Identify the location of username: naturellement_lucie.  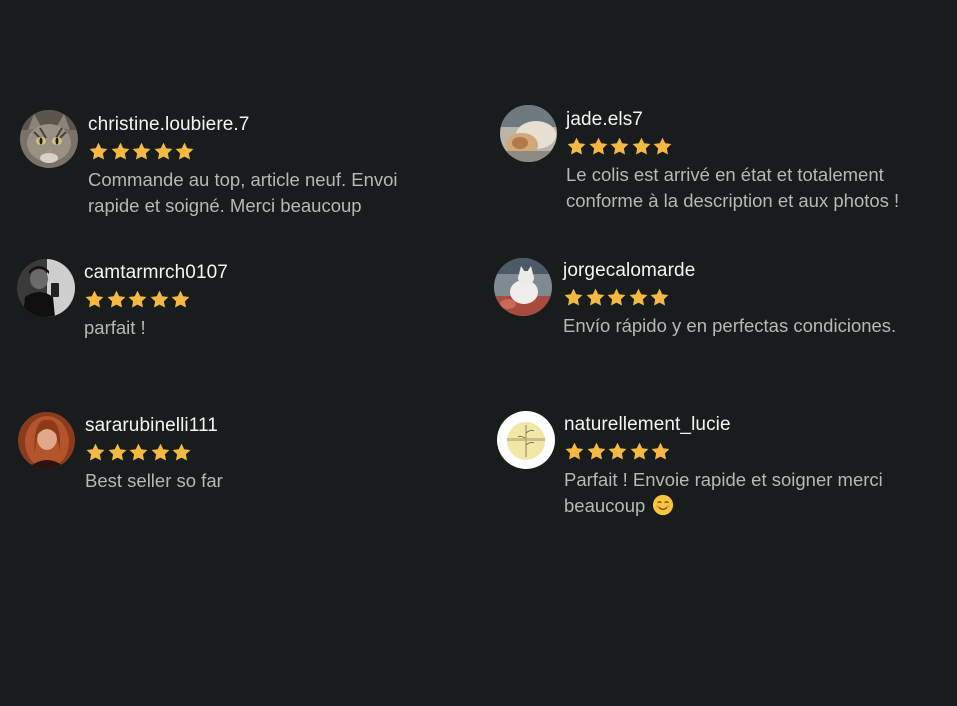
(723, 425).